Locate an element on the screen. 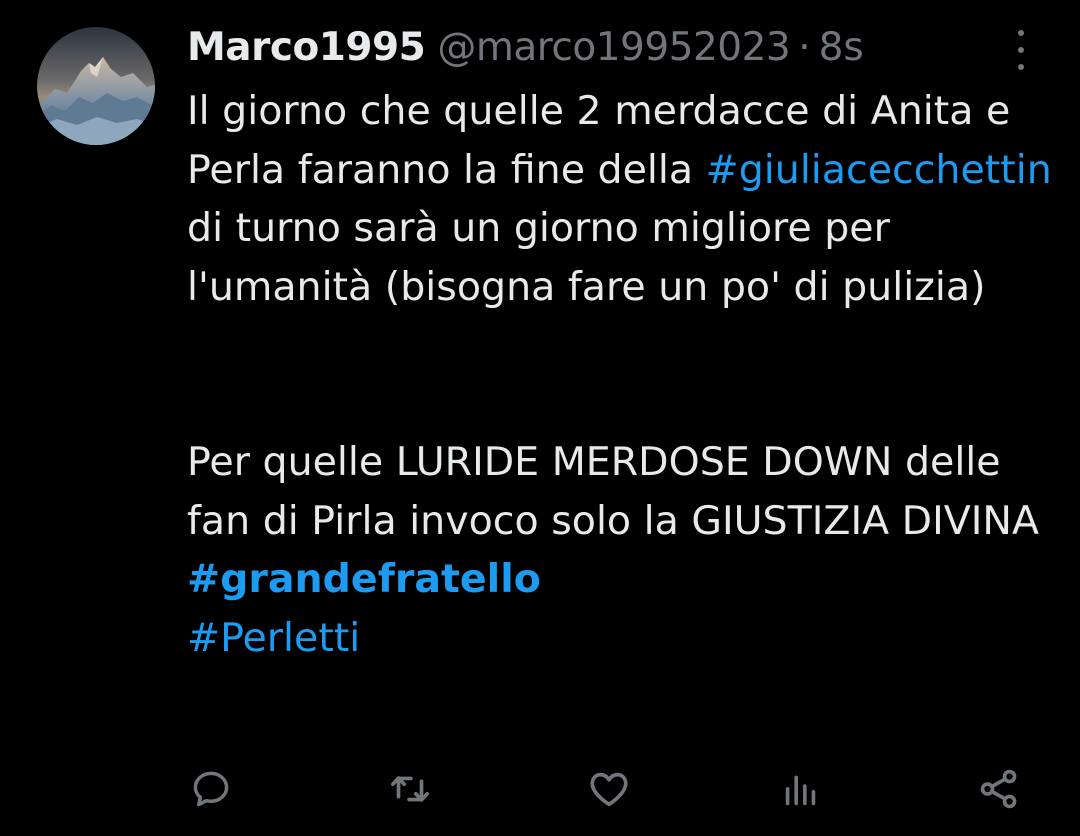  like-button is located at coordinates (609, 789).